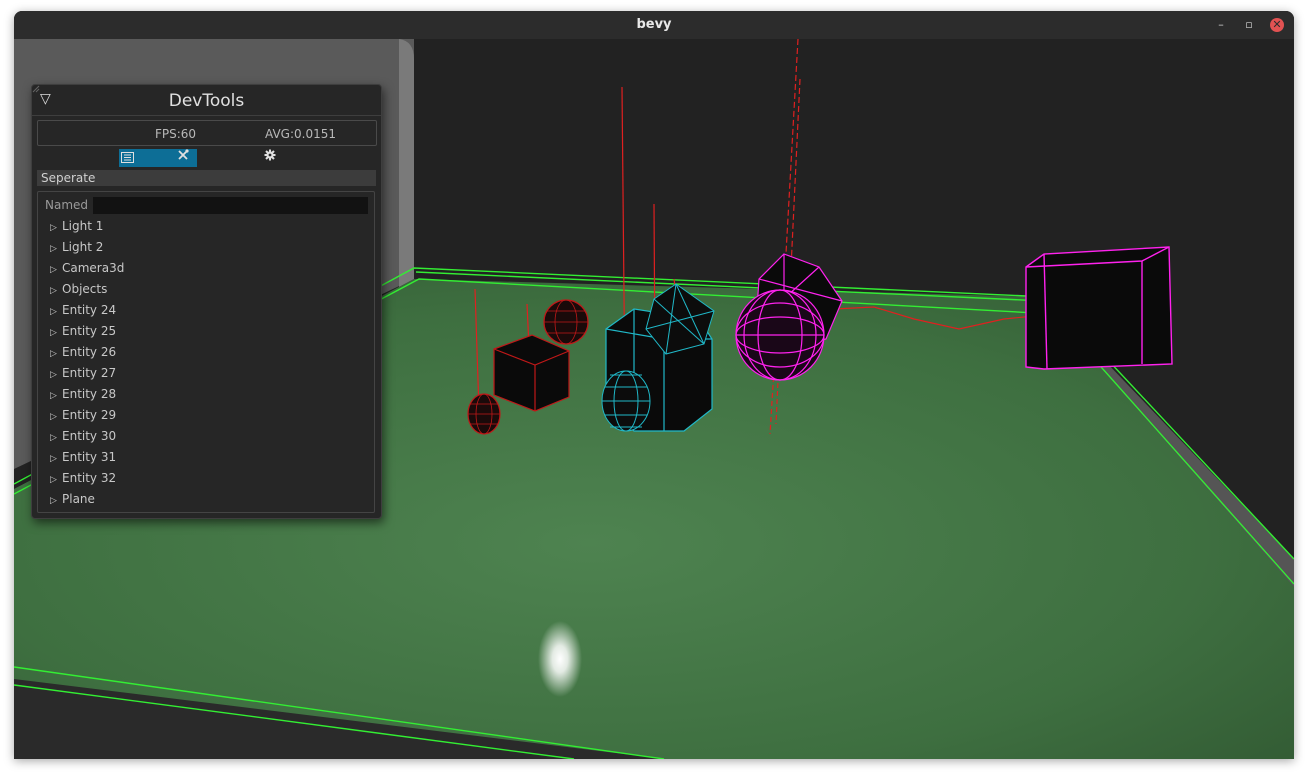 This screenshot has width=1308, height=776. Describe the element at coordinates (89, 352) in the screenshot. I see `tree-item-label: Entity 26` at that location.